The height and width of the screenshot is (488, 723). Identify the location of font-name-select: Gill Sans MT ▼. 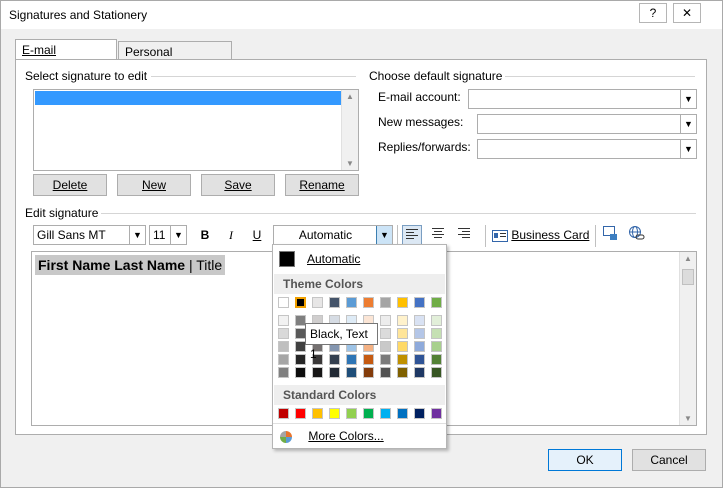
(89, 235).